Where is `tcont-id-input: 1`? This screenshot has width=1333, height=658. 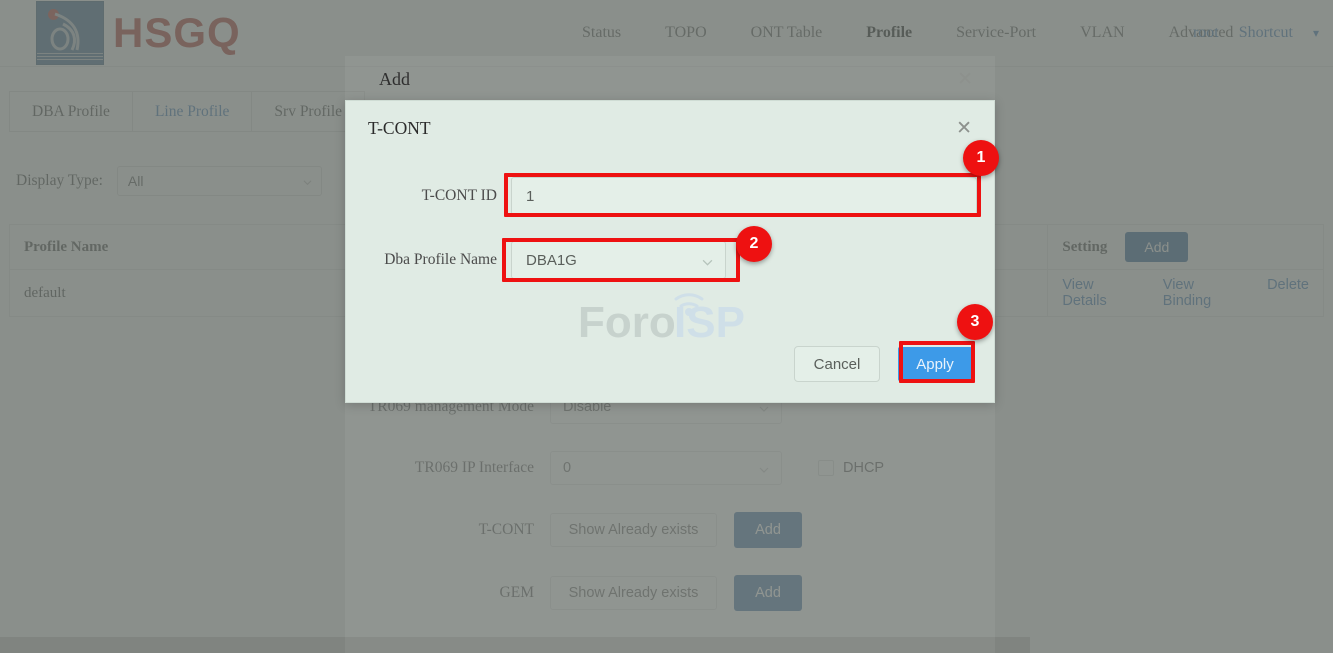 tcont-id-input: 1 is located at coordinates (744, 196).